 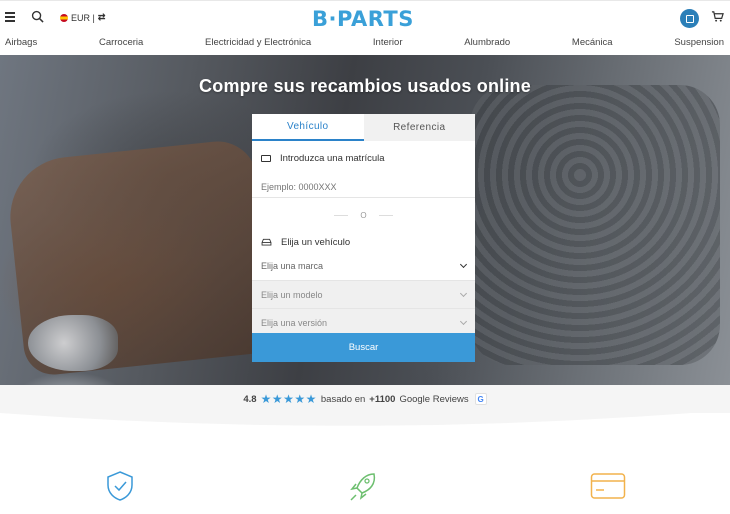 I want to click on google-icon: G, so click(x=480, y=399).